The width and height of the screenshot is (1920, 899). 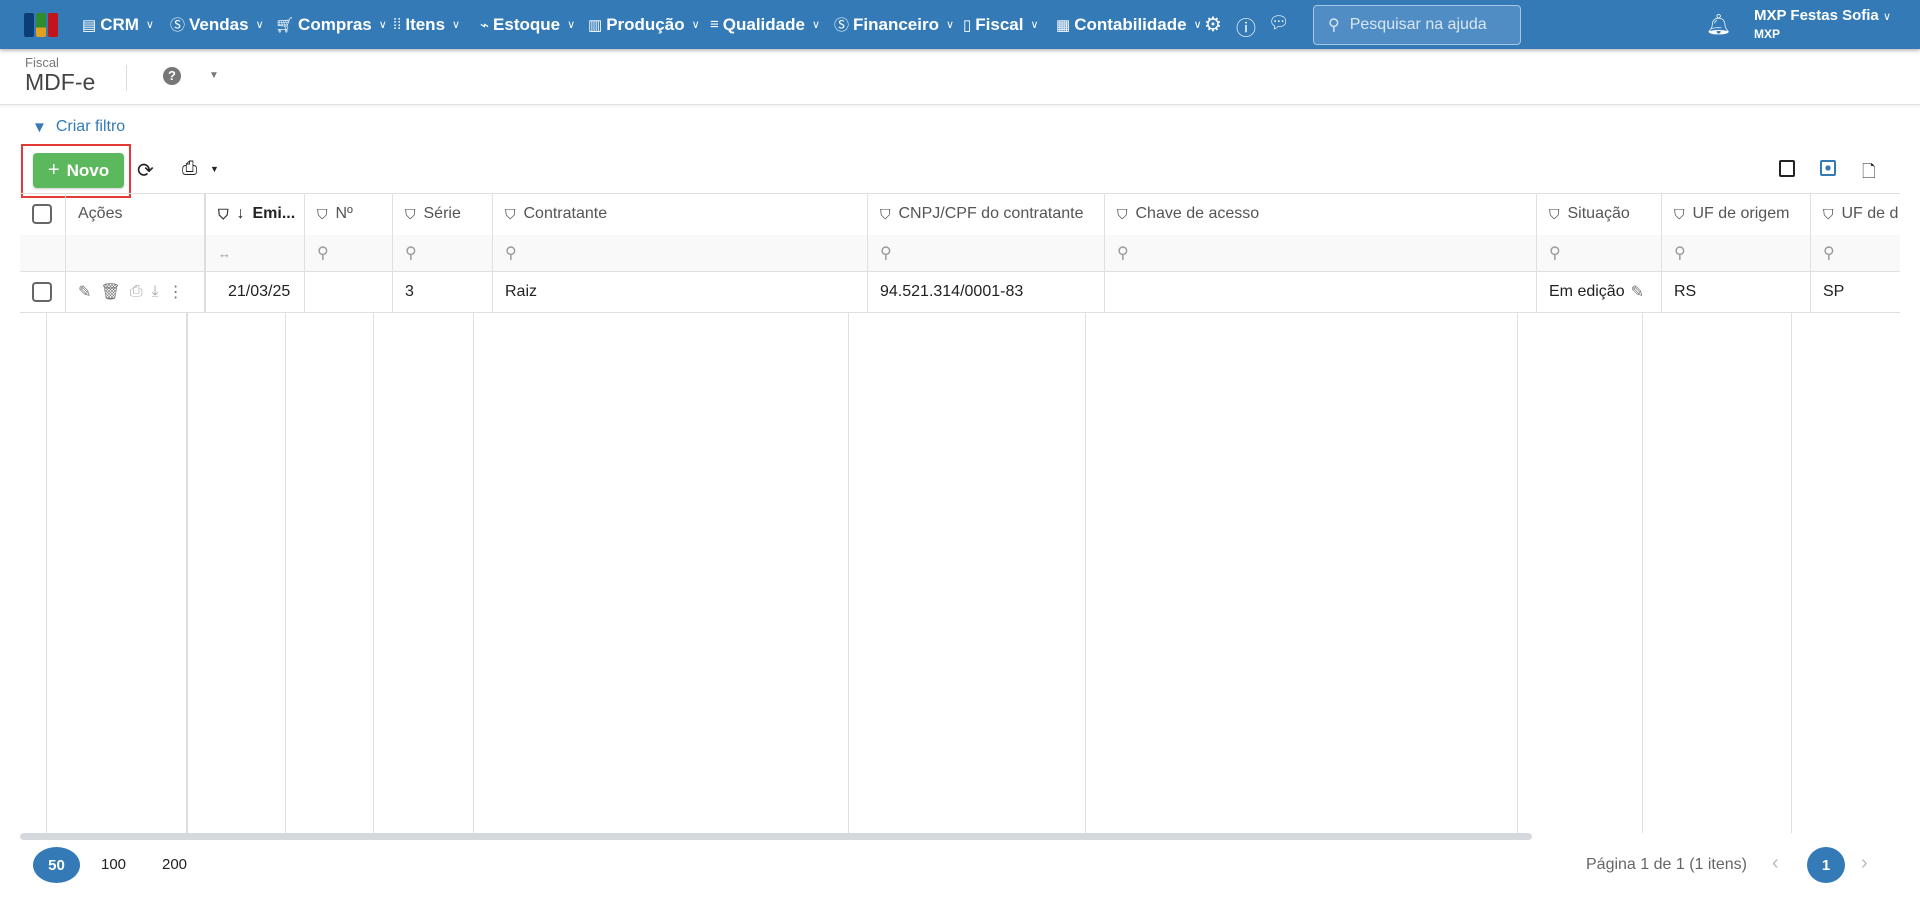 I want to click on next-page-icon: ›, so click(x=1864, y=863).